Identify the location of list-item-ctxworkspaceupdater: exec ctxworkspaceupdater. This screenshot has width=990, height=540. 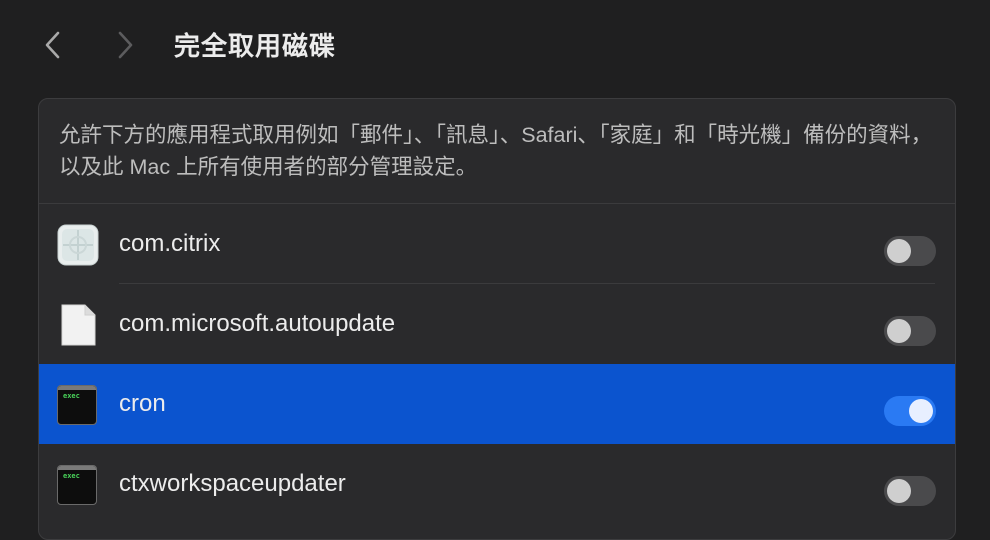
(497, 484).